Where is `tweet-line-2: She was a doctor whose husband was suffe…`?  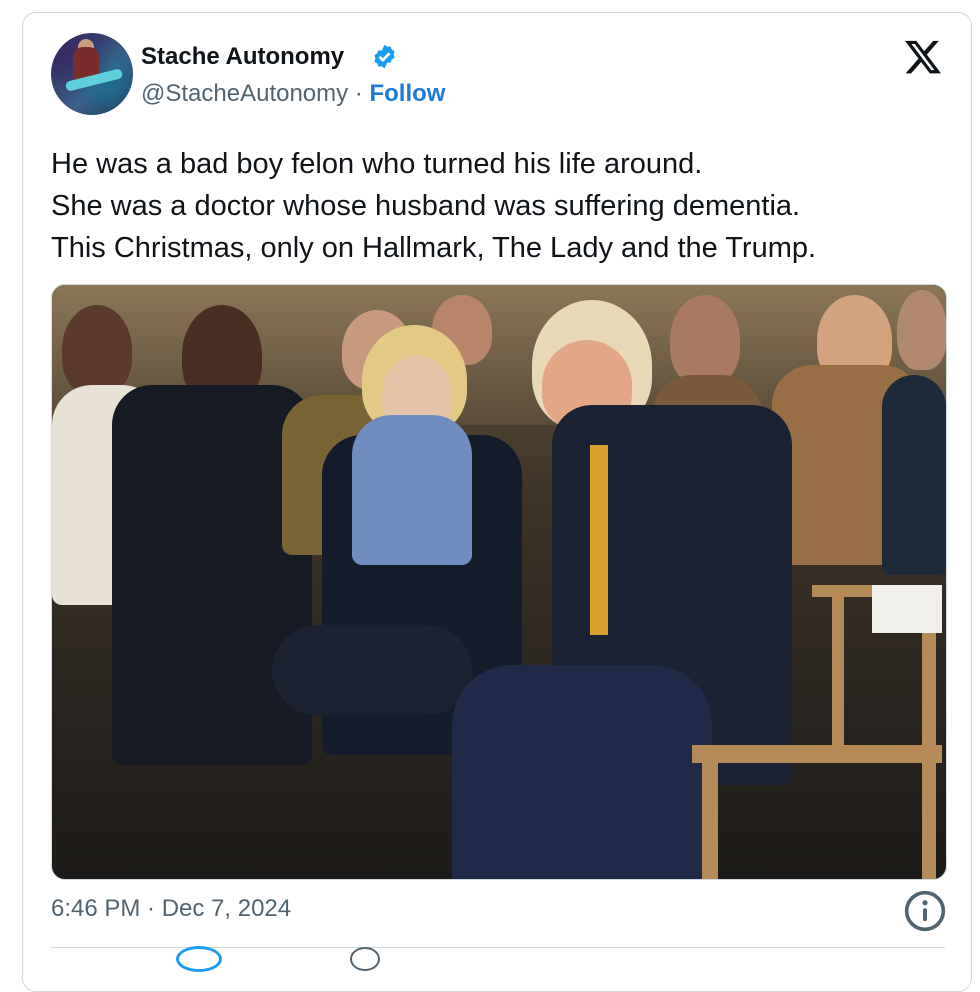
tweet-line-2: She was a doctor whose husband was suffe… is located at coordinates (426, 206).